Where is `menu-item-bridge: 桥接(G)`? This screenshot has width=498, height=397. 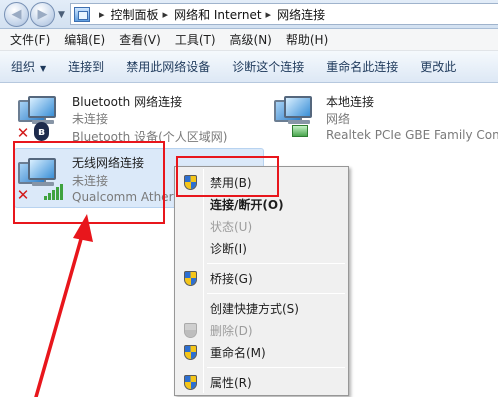 menu-item-bridge: 桥接(G) is located at coordinates (262, 278).